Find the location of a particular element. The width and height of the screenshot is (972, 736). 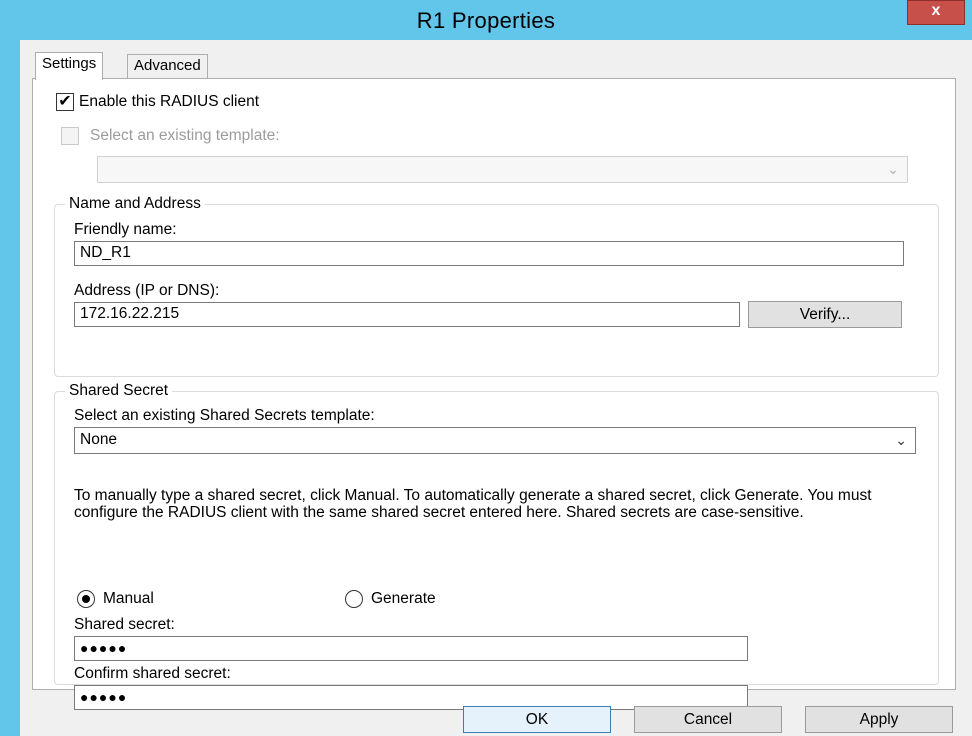

manual-radio-label: Manual is located at coordinates (128, 598).